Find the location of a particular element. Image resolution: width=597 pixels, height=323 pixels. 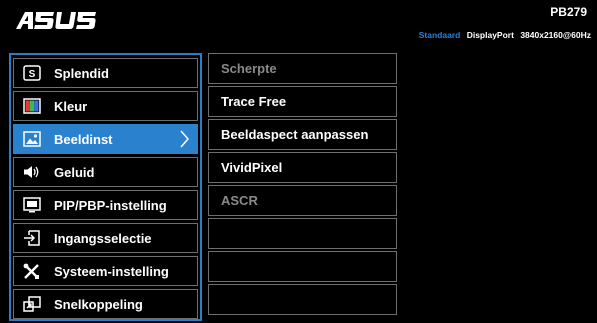

asus-logo is located at coordinates (56, 20).